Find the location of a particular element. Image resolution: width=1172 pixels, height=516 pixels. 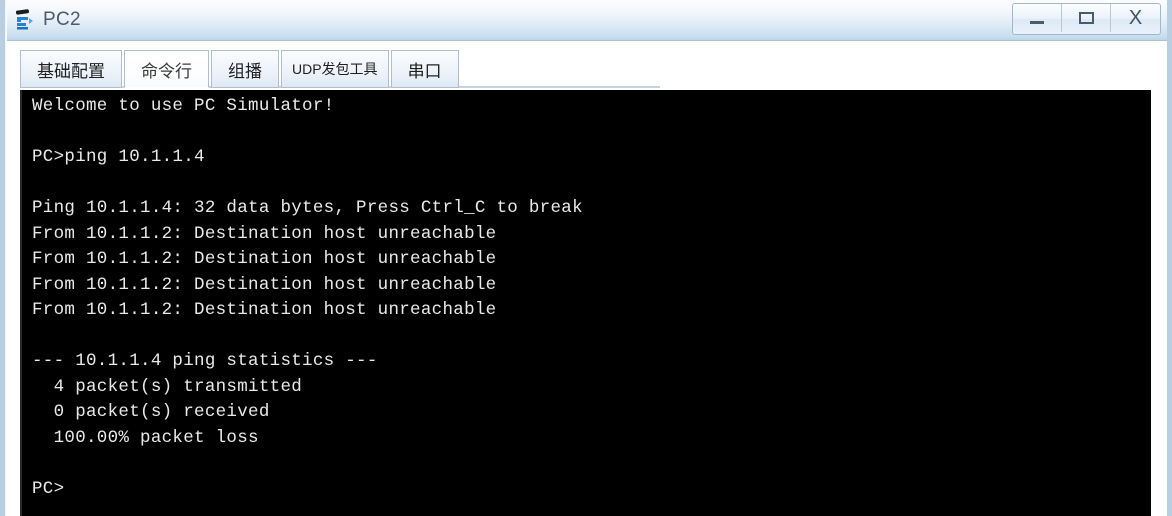

terminal-line: PC> is located at coordinates (48, 488).